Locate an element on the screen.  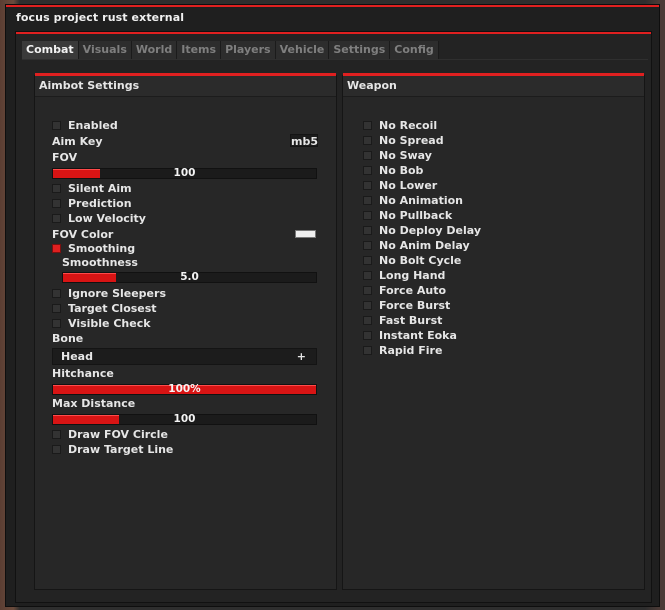
tab-combat: Combat is located at coordinates (50, 50).